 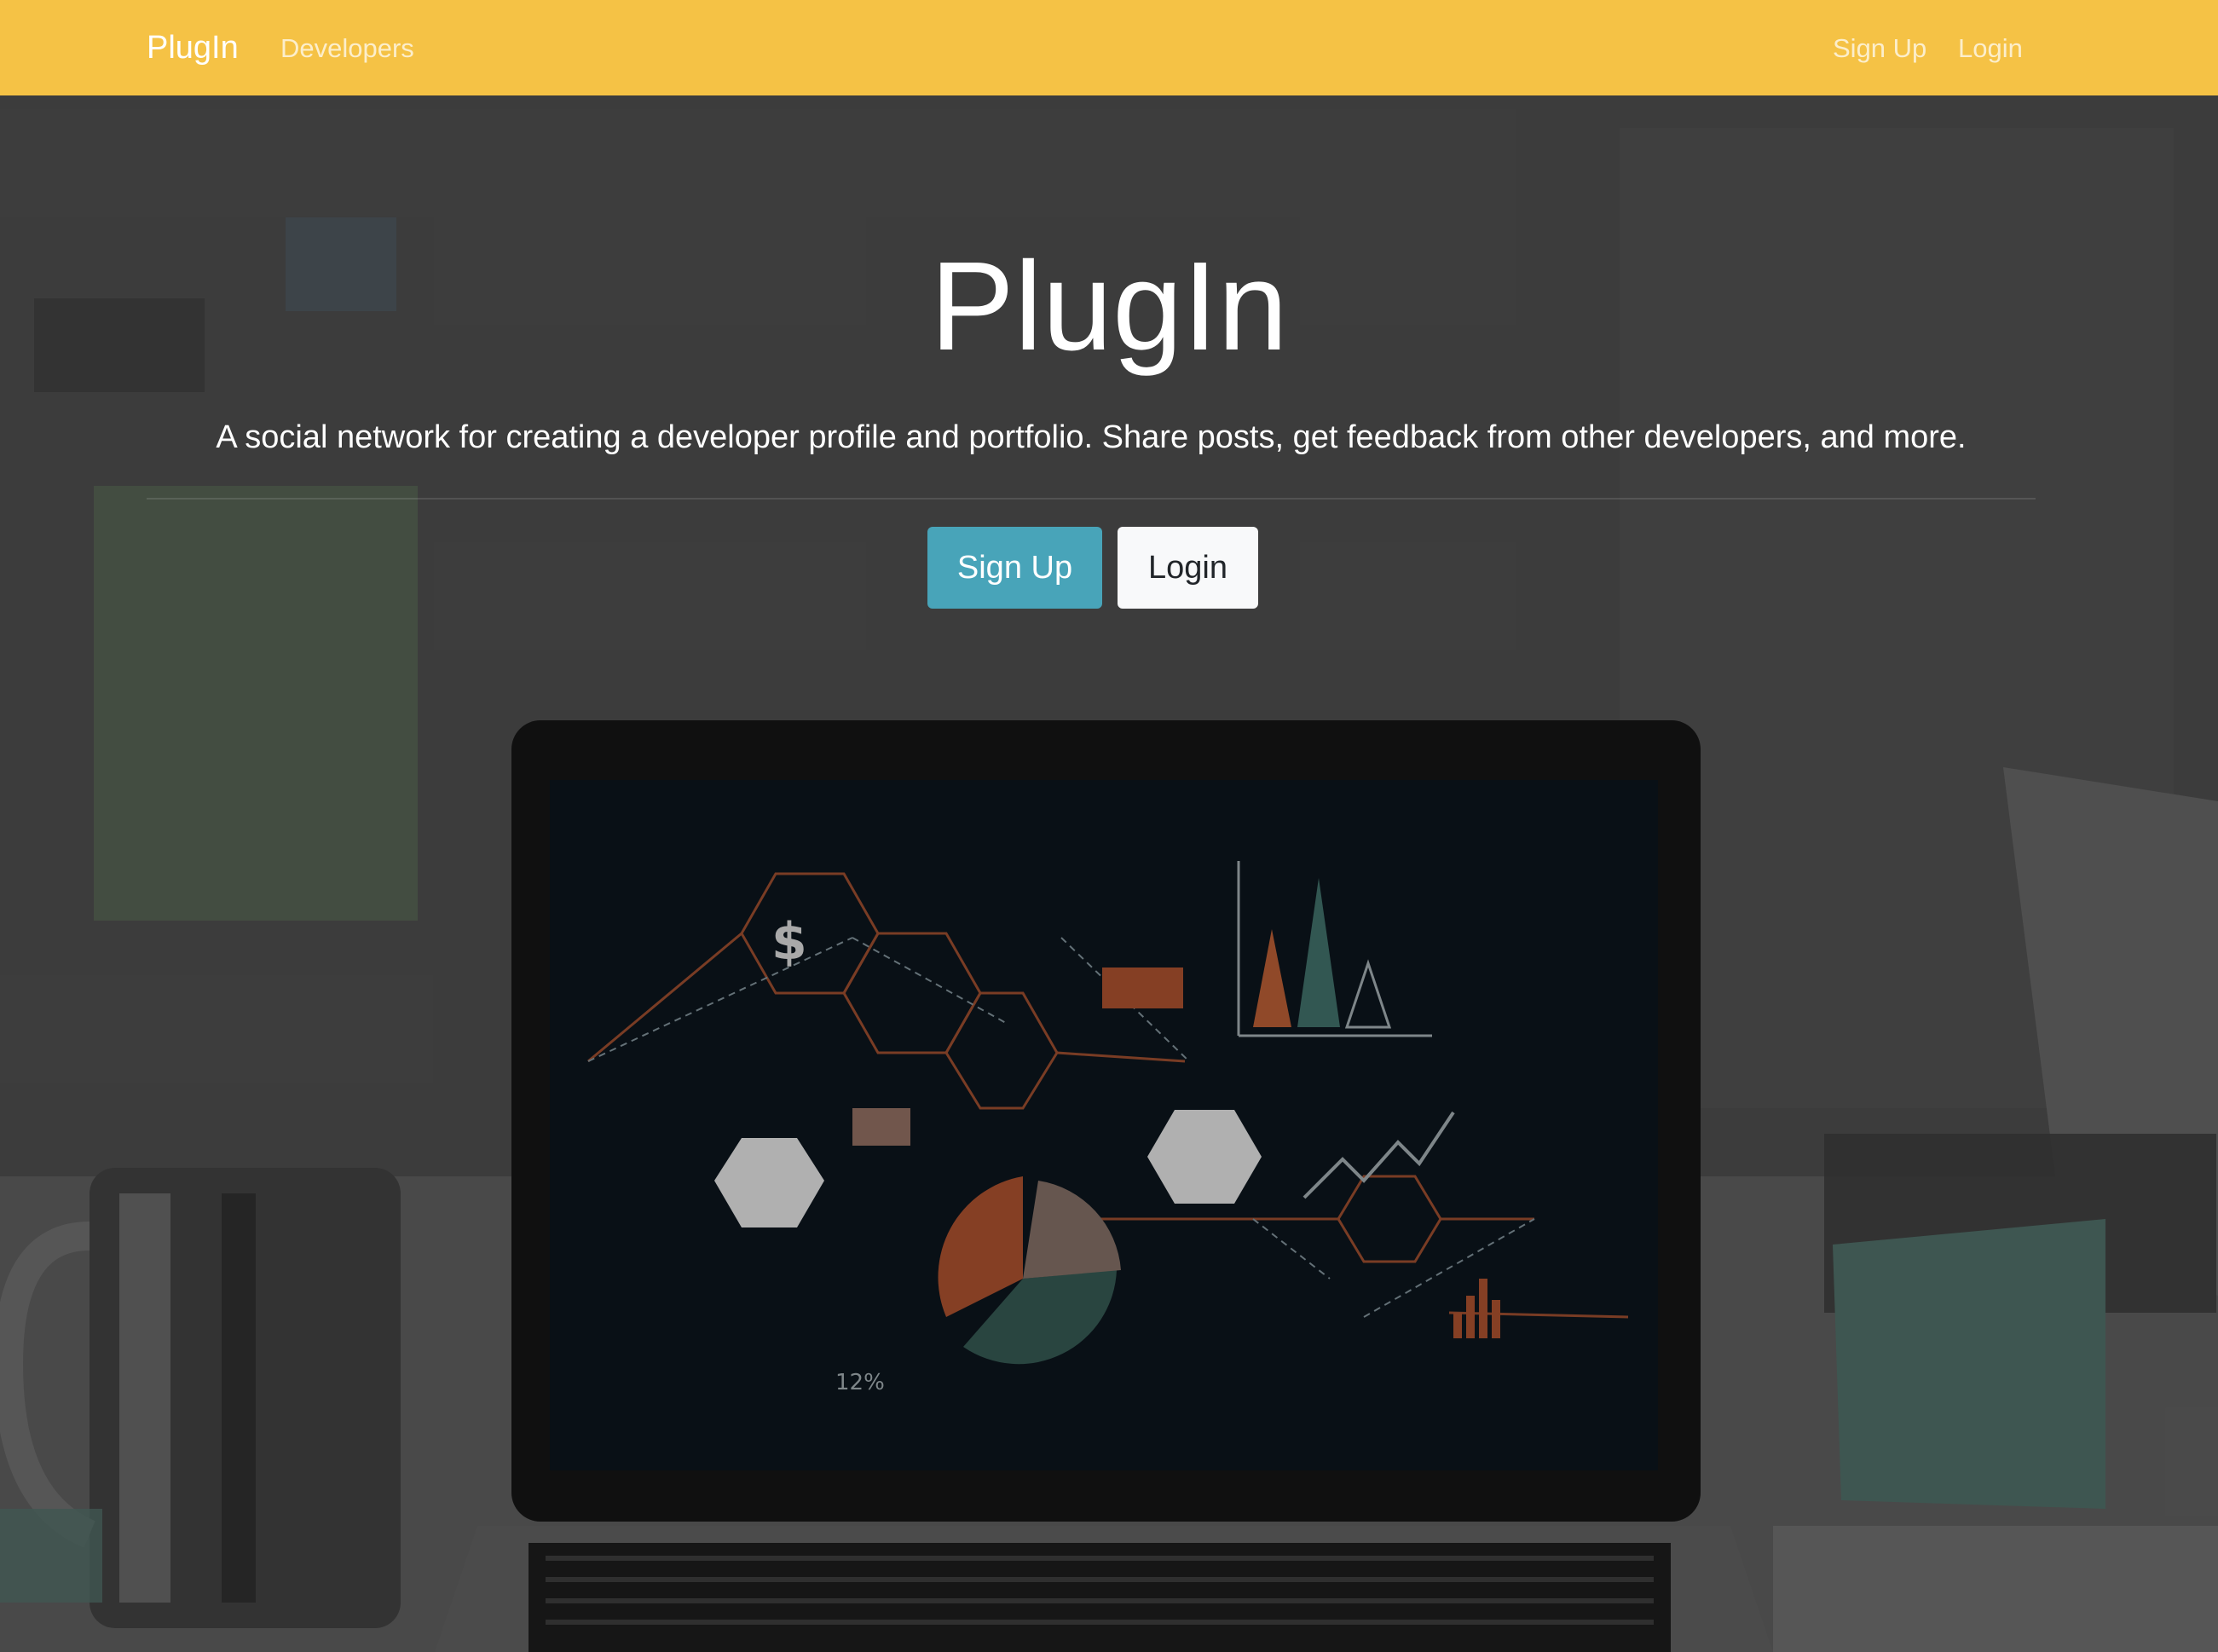 What do you see at coordinates (1990, 48) in the screenshot?
I see `nav-link-login: Login` at bounding box center [1990, 48].